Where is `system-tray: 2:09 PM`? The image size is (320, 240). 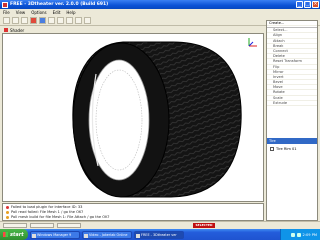
system-tray: 2:09 PM is located at coordinates (300, 234).